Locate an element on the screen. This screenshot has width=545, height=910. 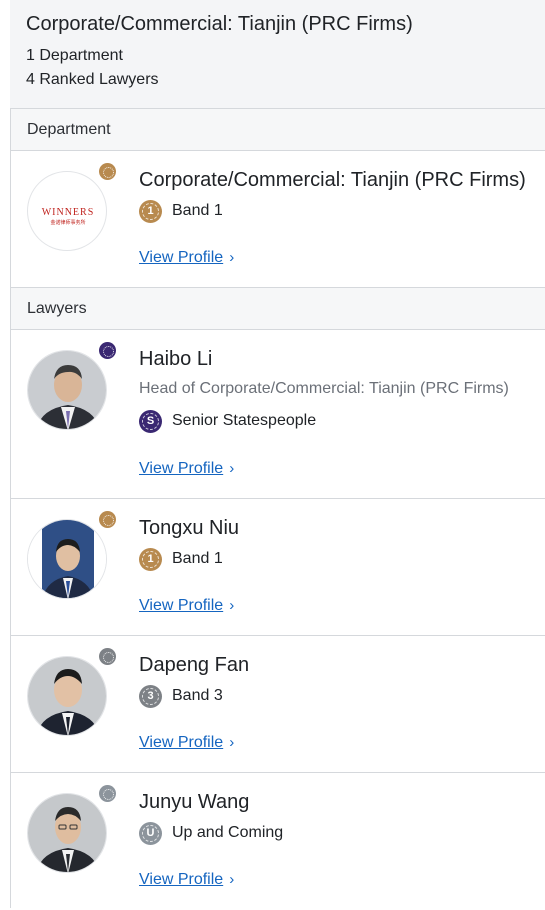
section-header-department: Department is located at coordinates (278, 130).